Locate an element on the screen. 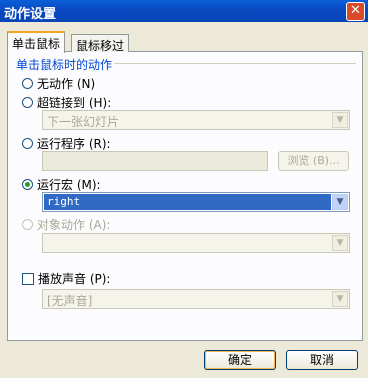  option-run-program-label: 运行程序 (R): is located at coordinates (74, 144).